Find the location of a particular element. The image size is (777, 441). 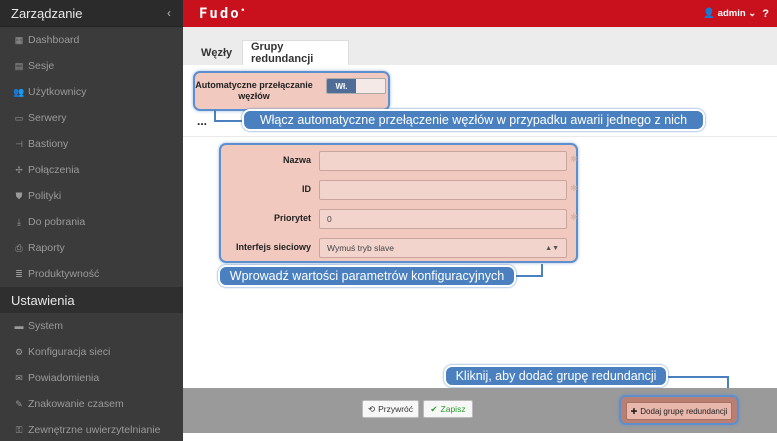

sidebar-item-zewnętrzne-uwierzytelnianie: ⚿ Zewnętrzne uwierzytelnianie is located at coordinates (91, 429).